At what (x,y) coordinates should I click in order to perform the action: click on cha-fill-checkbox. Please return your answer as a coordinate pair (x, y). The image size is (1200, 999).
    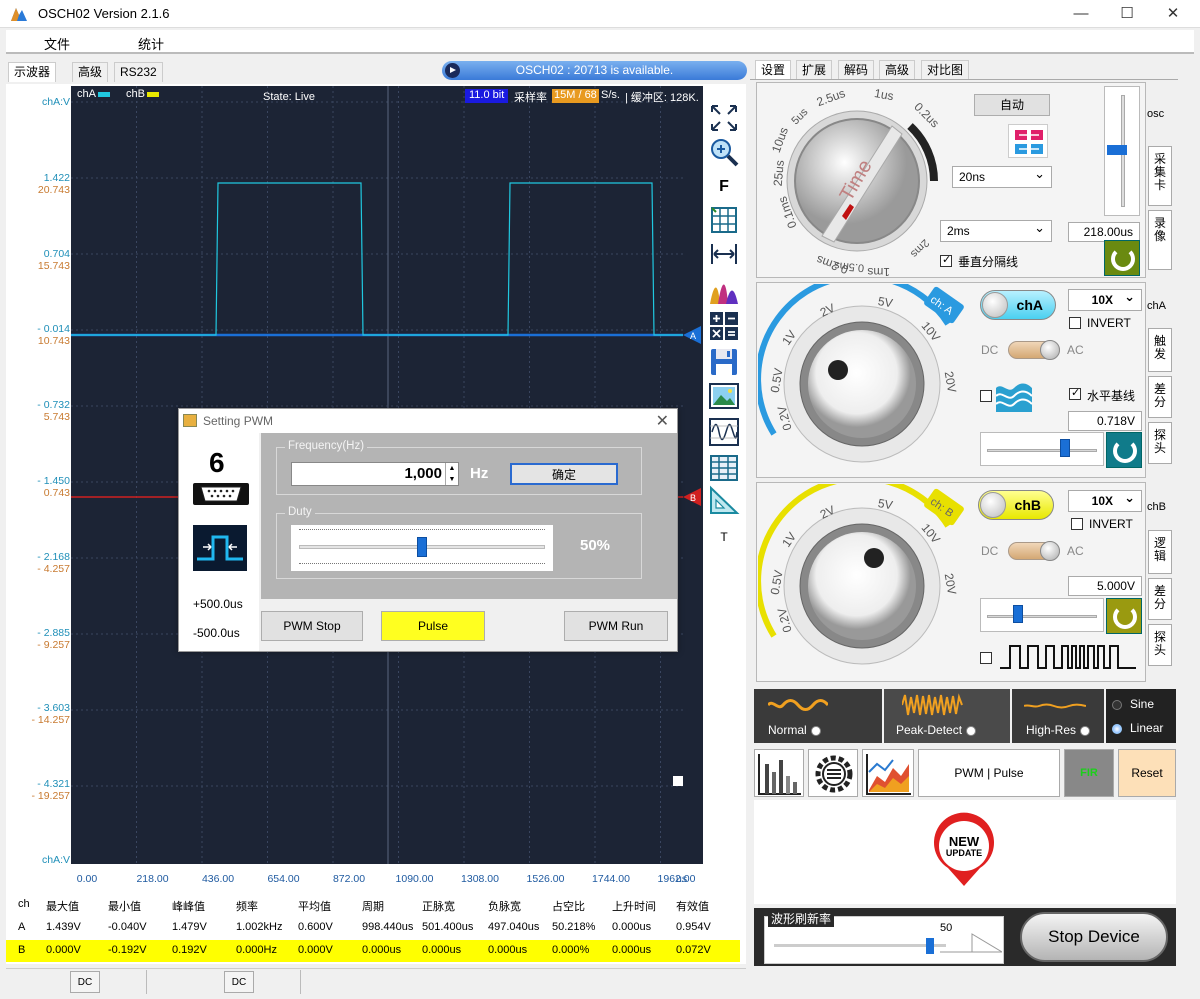
    Looking at the image, I should click on (986, 396).